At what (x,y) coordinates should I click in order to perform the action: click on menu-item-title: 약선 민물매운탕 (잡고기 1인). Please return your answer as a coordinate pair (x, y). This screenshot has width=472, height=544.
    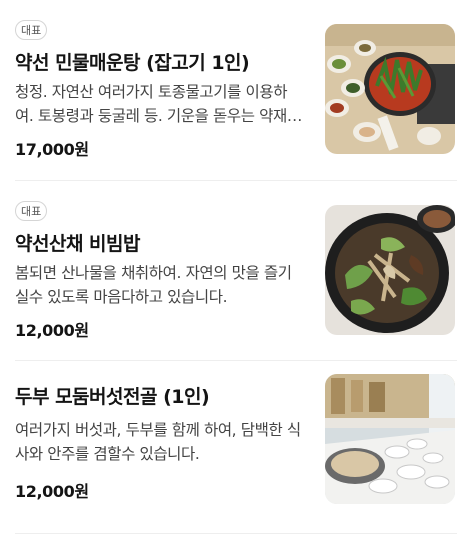
    Looking at the image, I should click on (132, 61).